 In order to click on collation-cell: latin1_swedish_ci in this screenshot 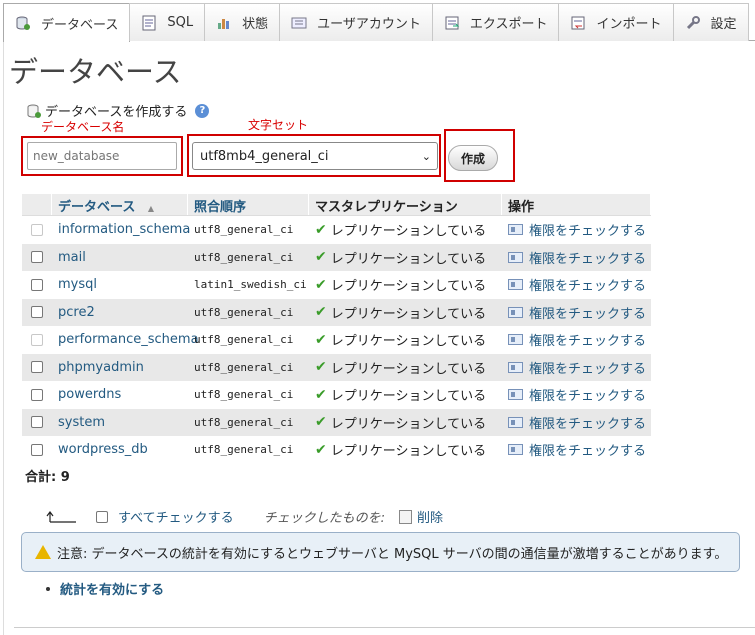, I will do `click(250, 285)`.